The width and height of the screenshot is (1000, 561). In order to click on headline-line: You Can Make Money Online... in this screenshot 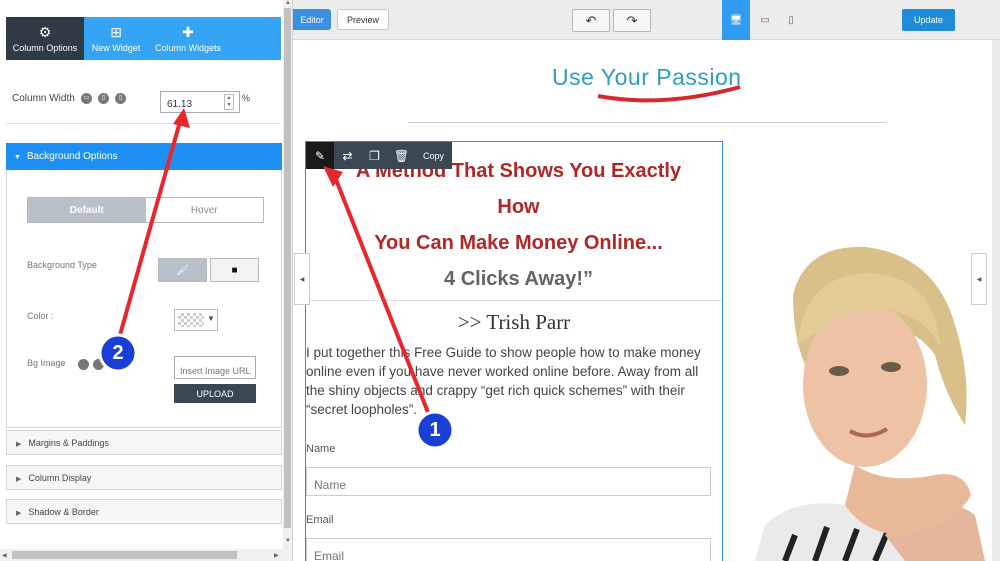, I will do `click(518, 243)`.